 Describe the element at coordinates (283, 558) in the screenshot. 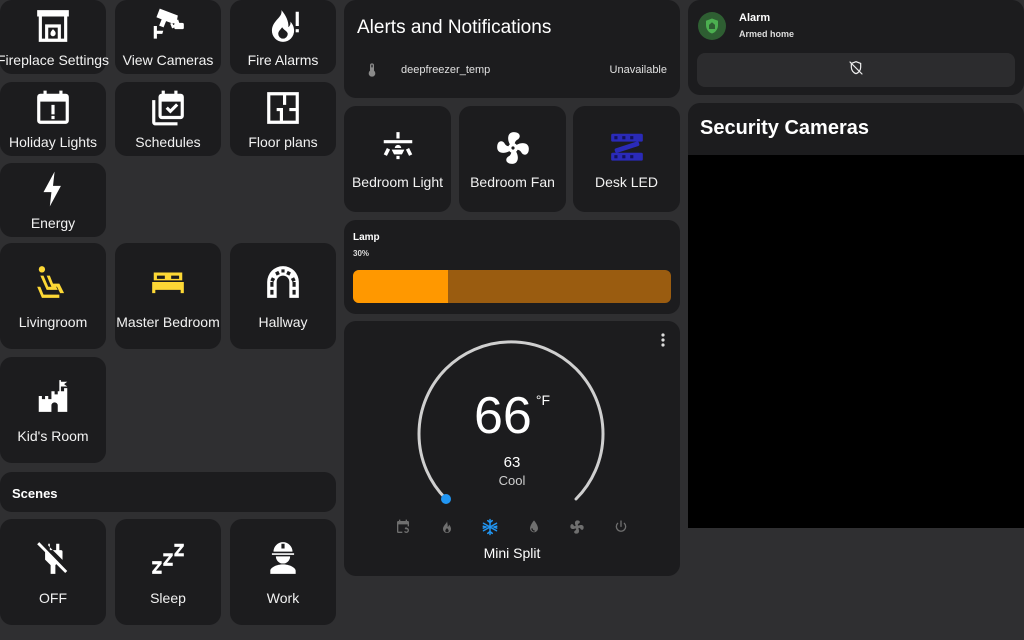

I see `worker-icon` at that location.